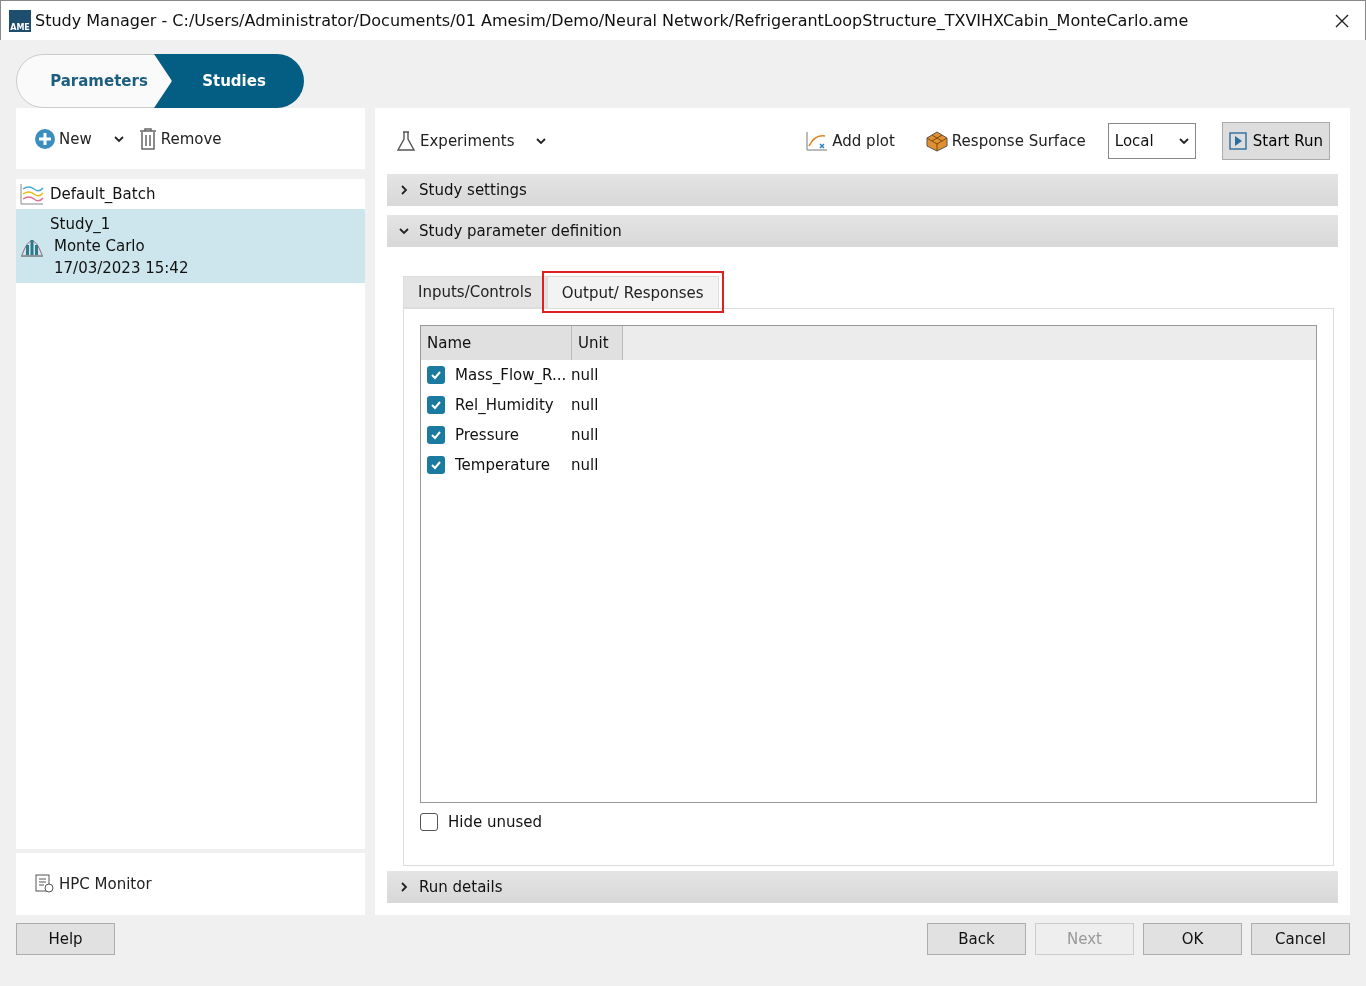 The height and width of the screenshot is (986, 1366). I want to click on dialog-button: OK, so click(1192, 939).